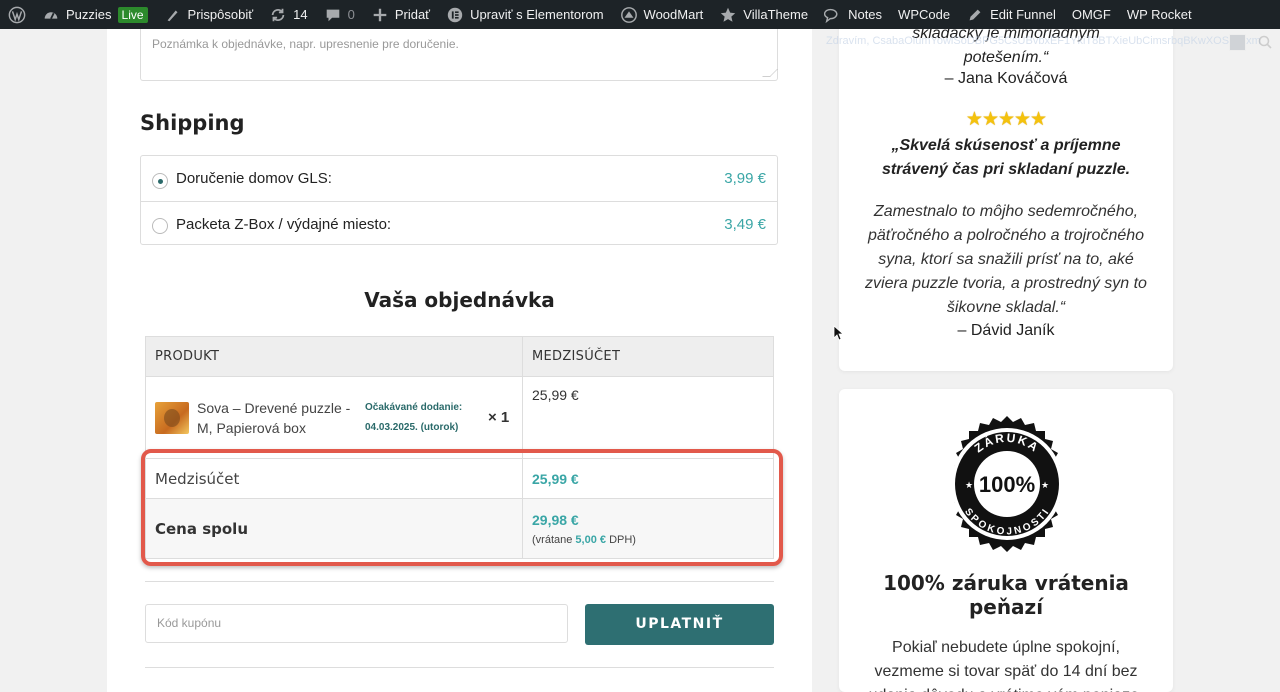 This screenshot has height=692, width=1280. What do you see at coordinates (776, 14) in the screenshot?
I see `villatheme-label: VillaTheme` at bounding box center [776, 14].